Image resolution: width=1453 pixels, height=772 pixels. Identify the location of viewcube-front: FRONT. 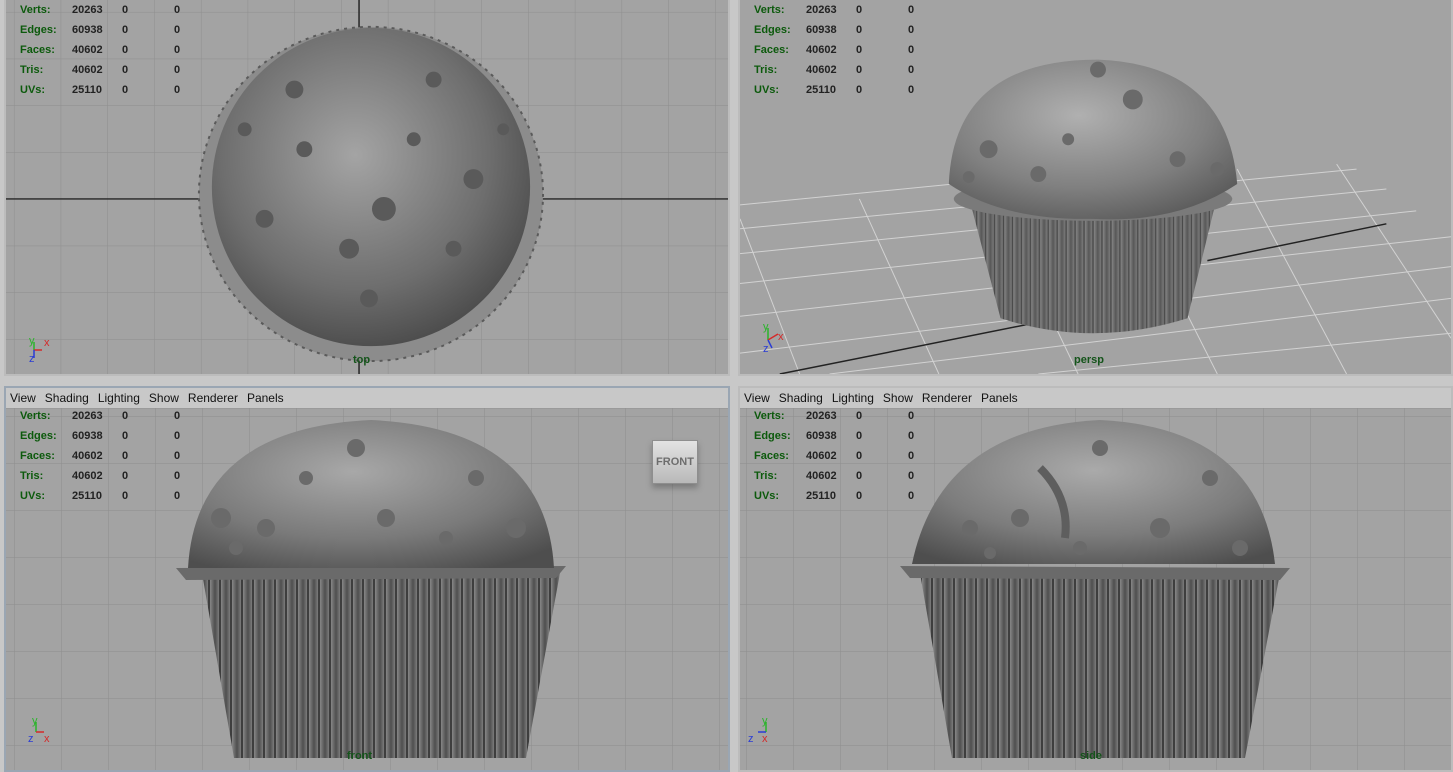
(675, 462).